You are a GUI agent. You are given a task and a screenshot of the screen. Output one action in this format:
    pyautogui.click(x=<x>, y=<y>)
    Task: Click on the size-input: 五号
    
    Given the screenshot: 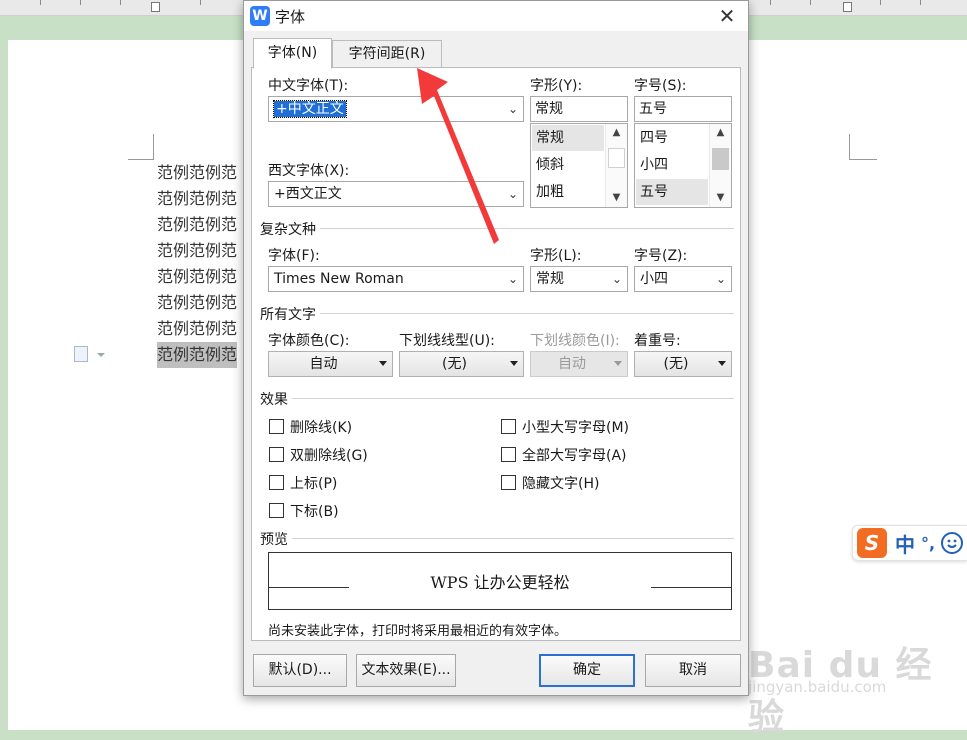 What is the action you would take?
    pyautogui.click(x=683, y=109)
    